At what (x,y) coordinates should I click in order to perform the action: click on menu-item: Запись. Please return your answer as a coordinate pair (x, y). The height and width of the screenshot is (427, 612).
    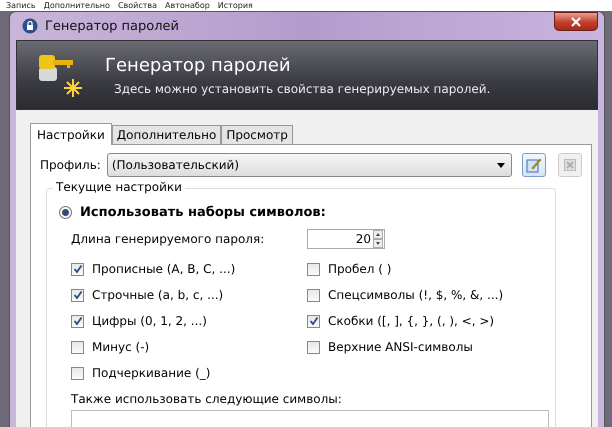
    Looking at the image, I should click on (21, 5).